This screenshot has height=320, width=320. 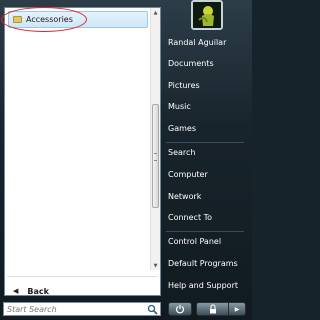 I want to click on help-and-support-link: Help and Support, so click(x=203, y=286).